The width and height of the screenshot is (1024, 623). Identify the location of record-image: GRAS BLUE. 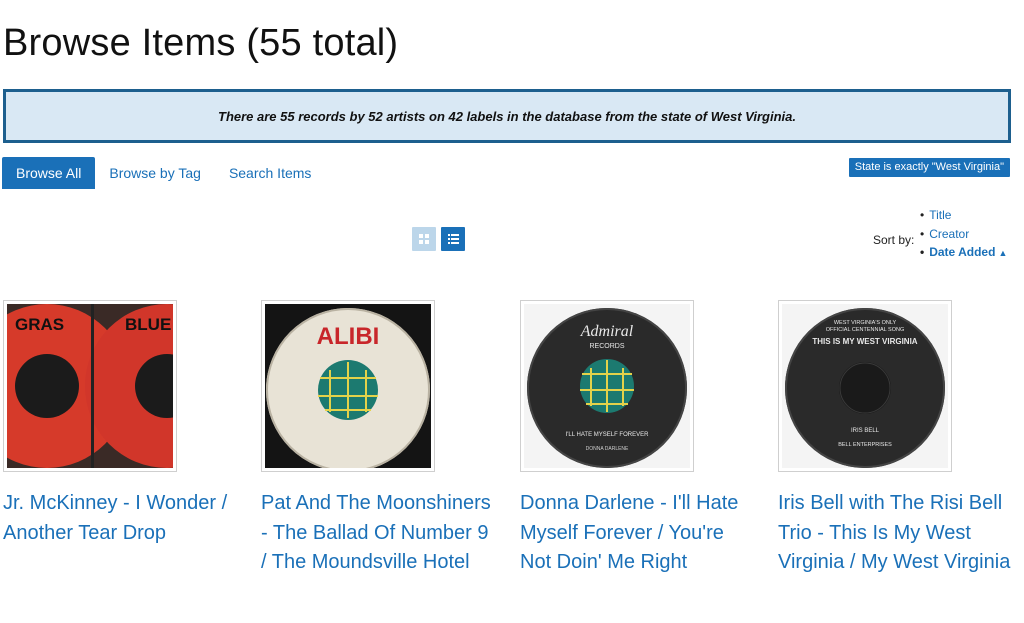
(90, 386).